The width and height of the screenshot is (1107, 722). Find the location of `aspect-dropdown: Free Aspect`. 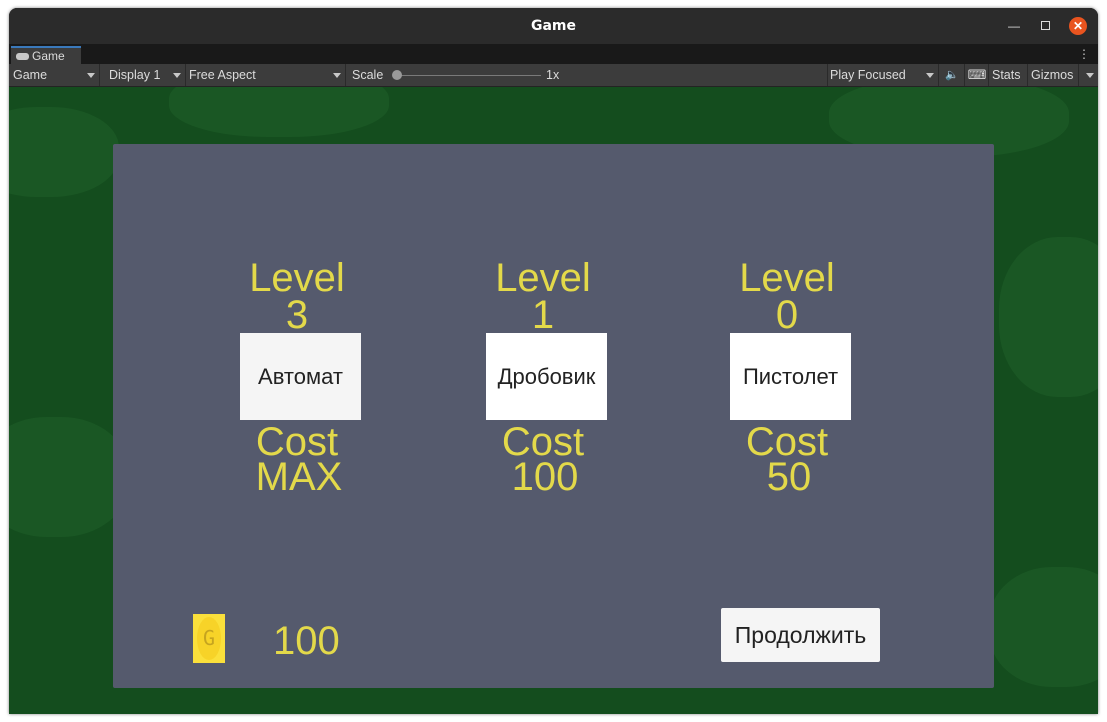

aspect-dropdown: Free Aspect is located at coordinates (267, 75).